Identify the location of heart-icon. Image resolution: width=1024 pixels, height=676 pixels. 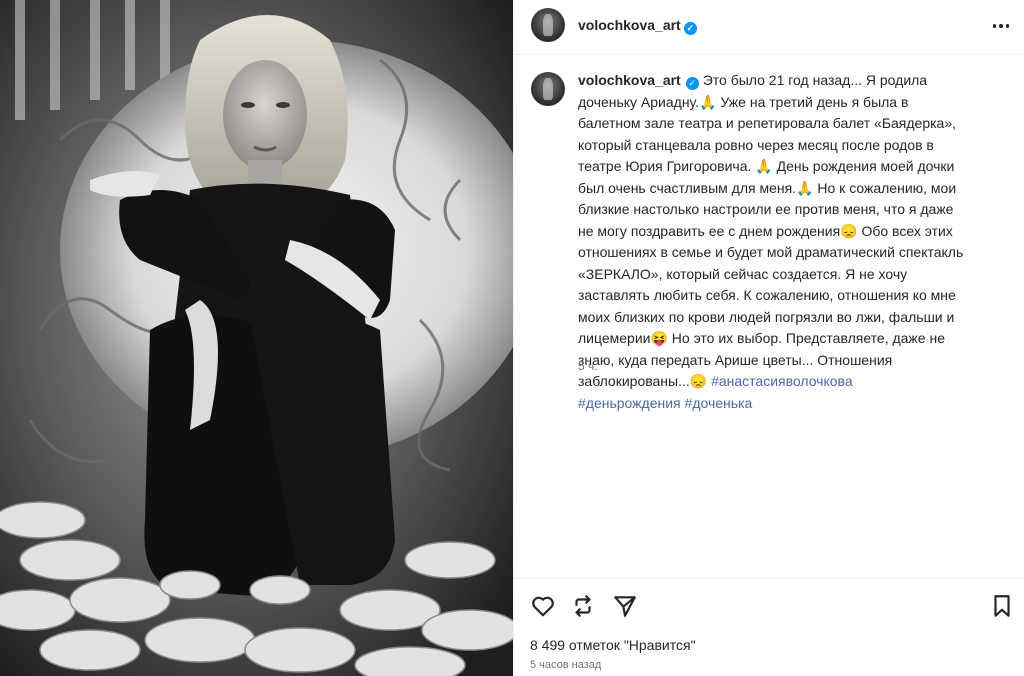
(543, 606).